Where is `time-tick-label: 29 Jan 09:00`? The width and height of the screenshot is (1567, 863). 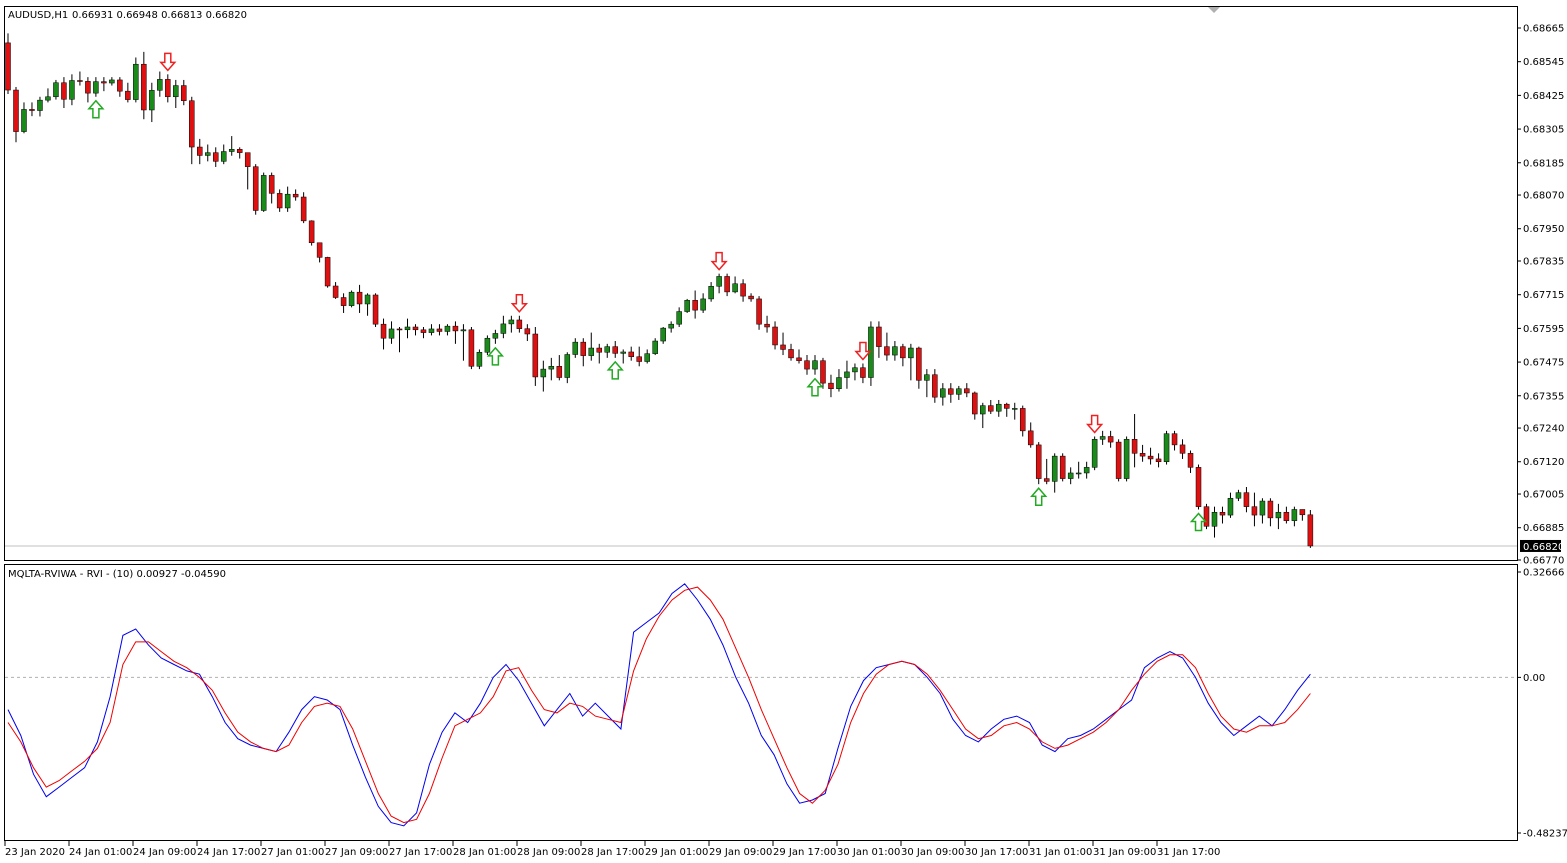
time-tick-label: 29 Jan 09:00 is located at coordinates (740, 852).